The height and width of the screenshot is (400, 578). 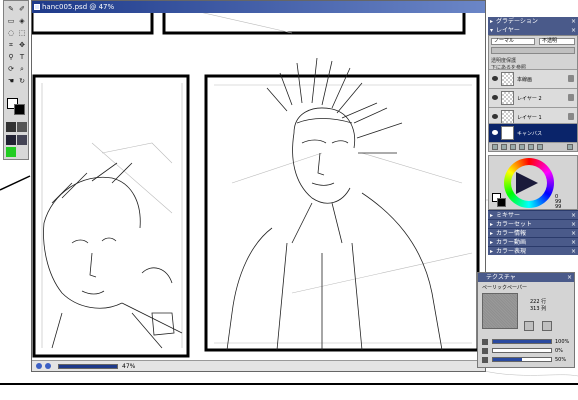 I want to click on layer-name: レイヤー 1, so click(x=529, y=118).